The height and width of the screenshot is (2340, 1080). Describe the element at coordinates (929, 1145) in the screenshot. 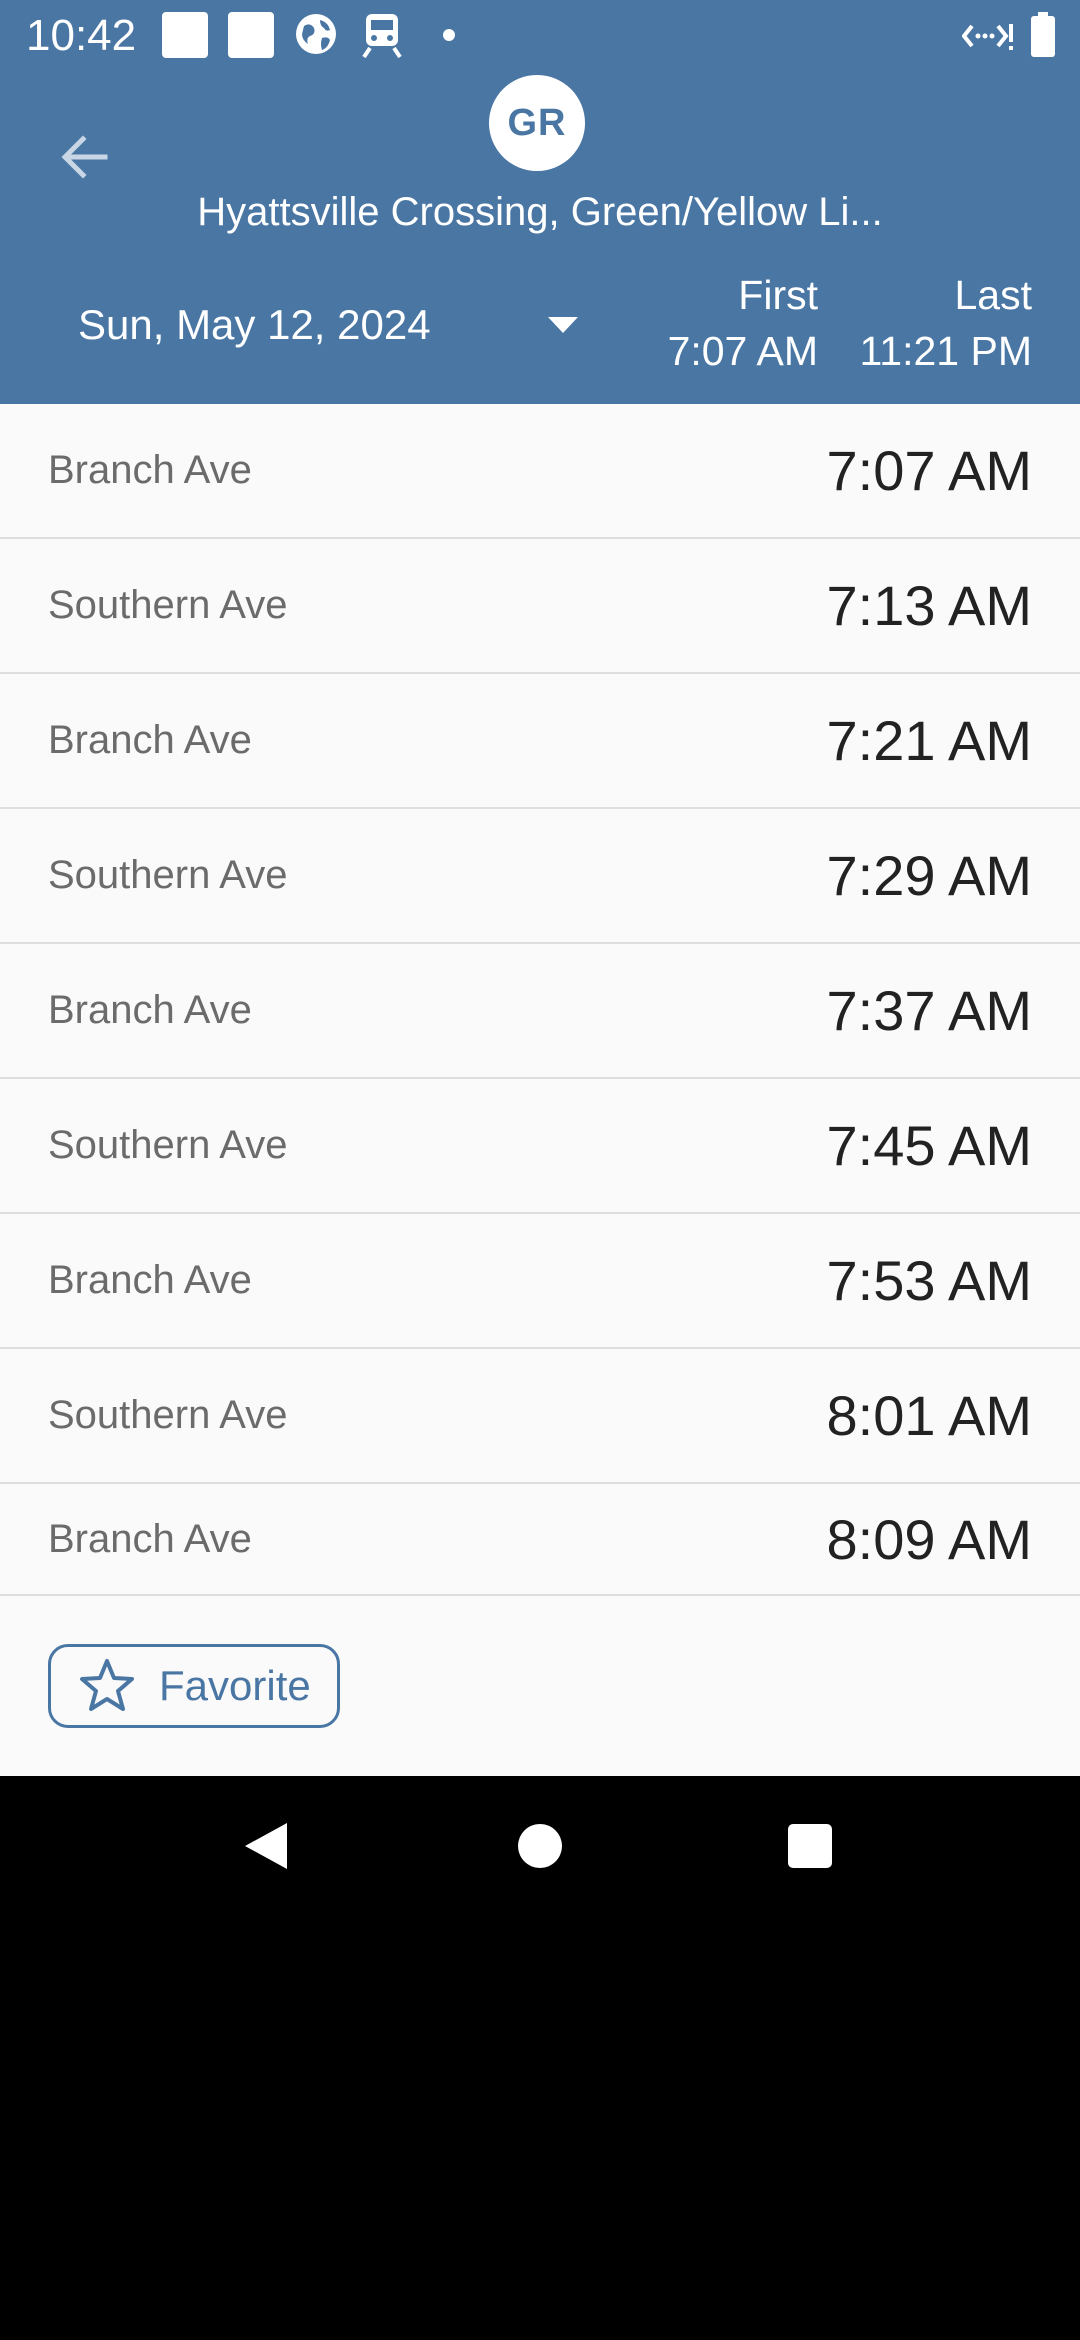

I see `train-time: 7:45 AM` at that location.